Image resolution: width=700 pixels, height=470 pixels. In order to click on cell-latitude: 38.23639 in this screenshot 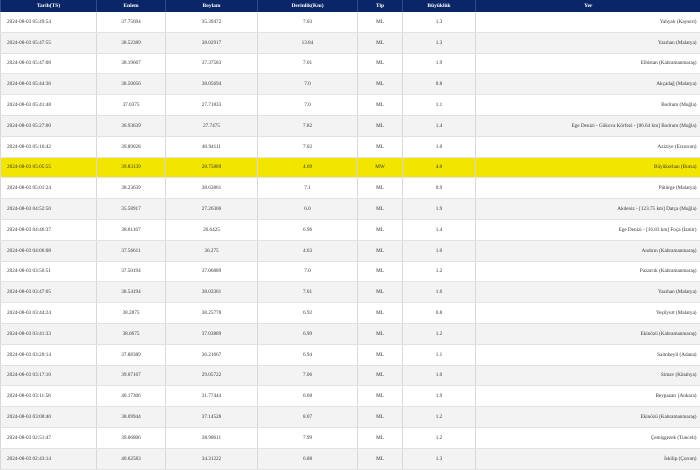, I will do `click(131, 188)`.